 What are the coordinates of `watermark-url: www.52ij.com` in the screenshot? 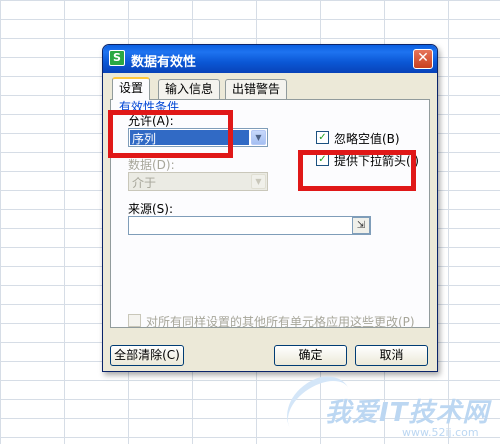 It's located at (440, 432).